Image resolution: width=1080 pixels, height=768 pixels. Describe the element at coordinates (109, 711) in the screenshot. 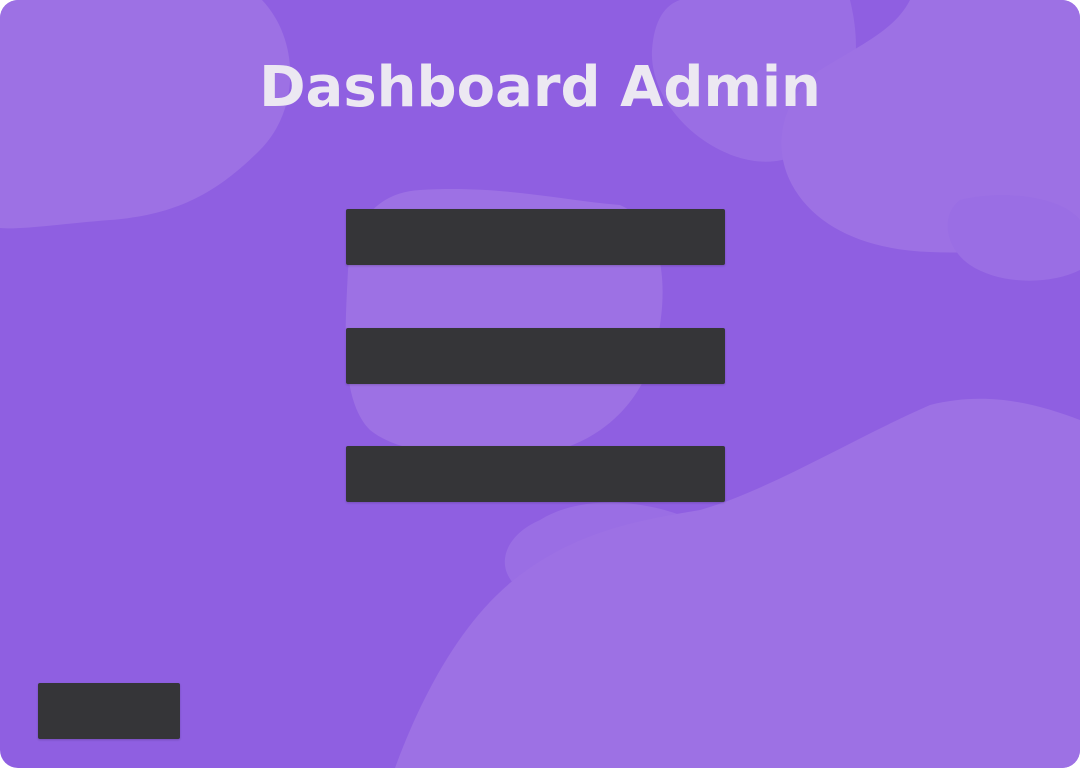

I see `corner-button` at that location.